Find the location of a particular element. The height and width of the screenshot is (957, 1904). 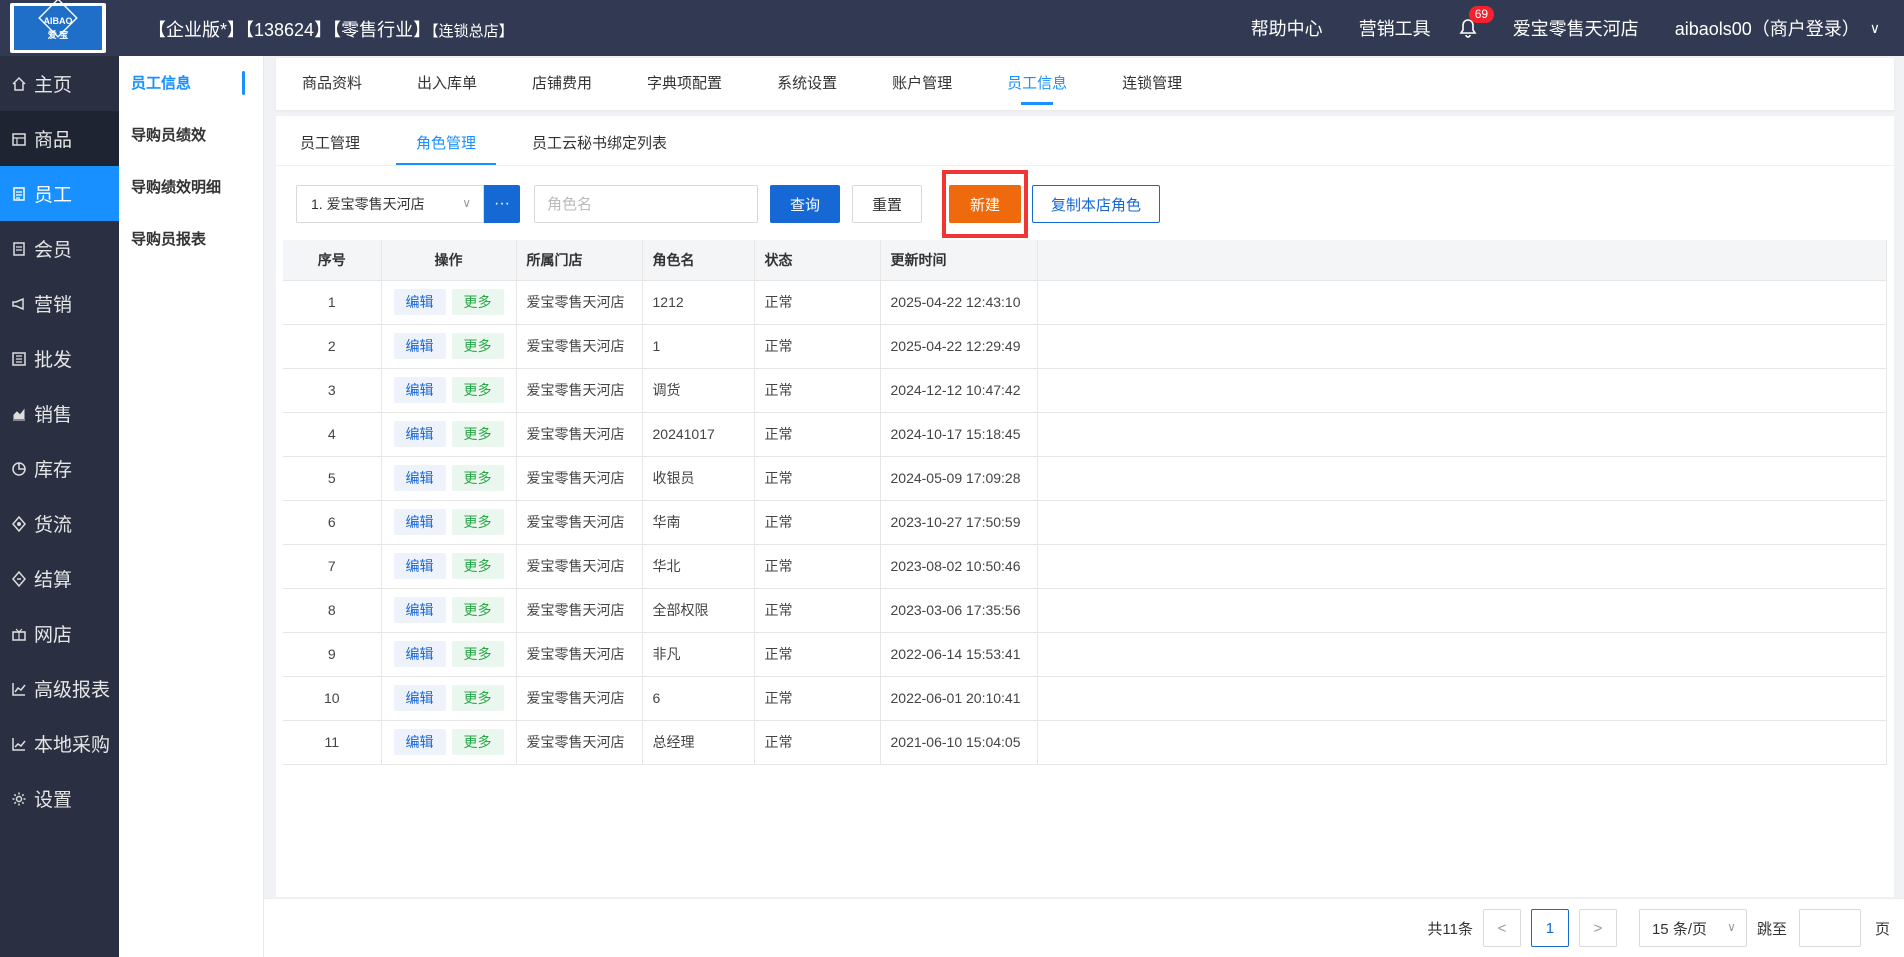

sidebar-item-settlement: 结算 is located at coordinates (59, 578).